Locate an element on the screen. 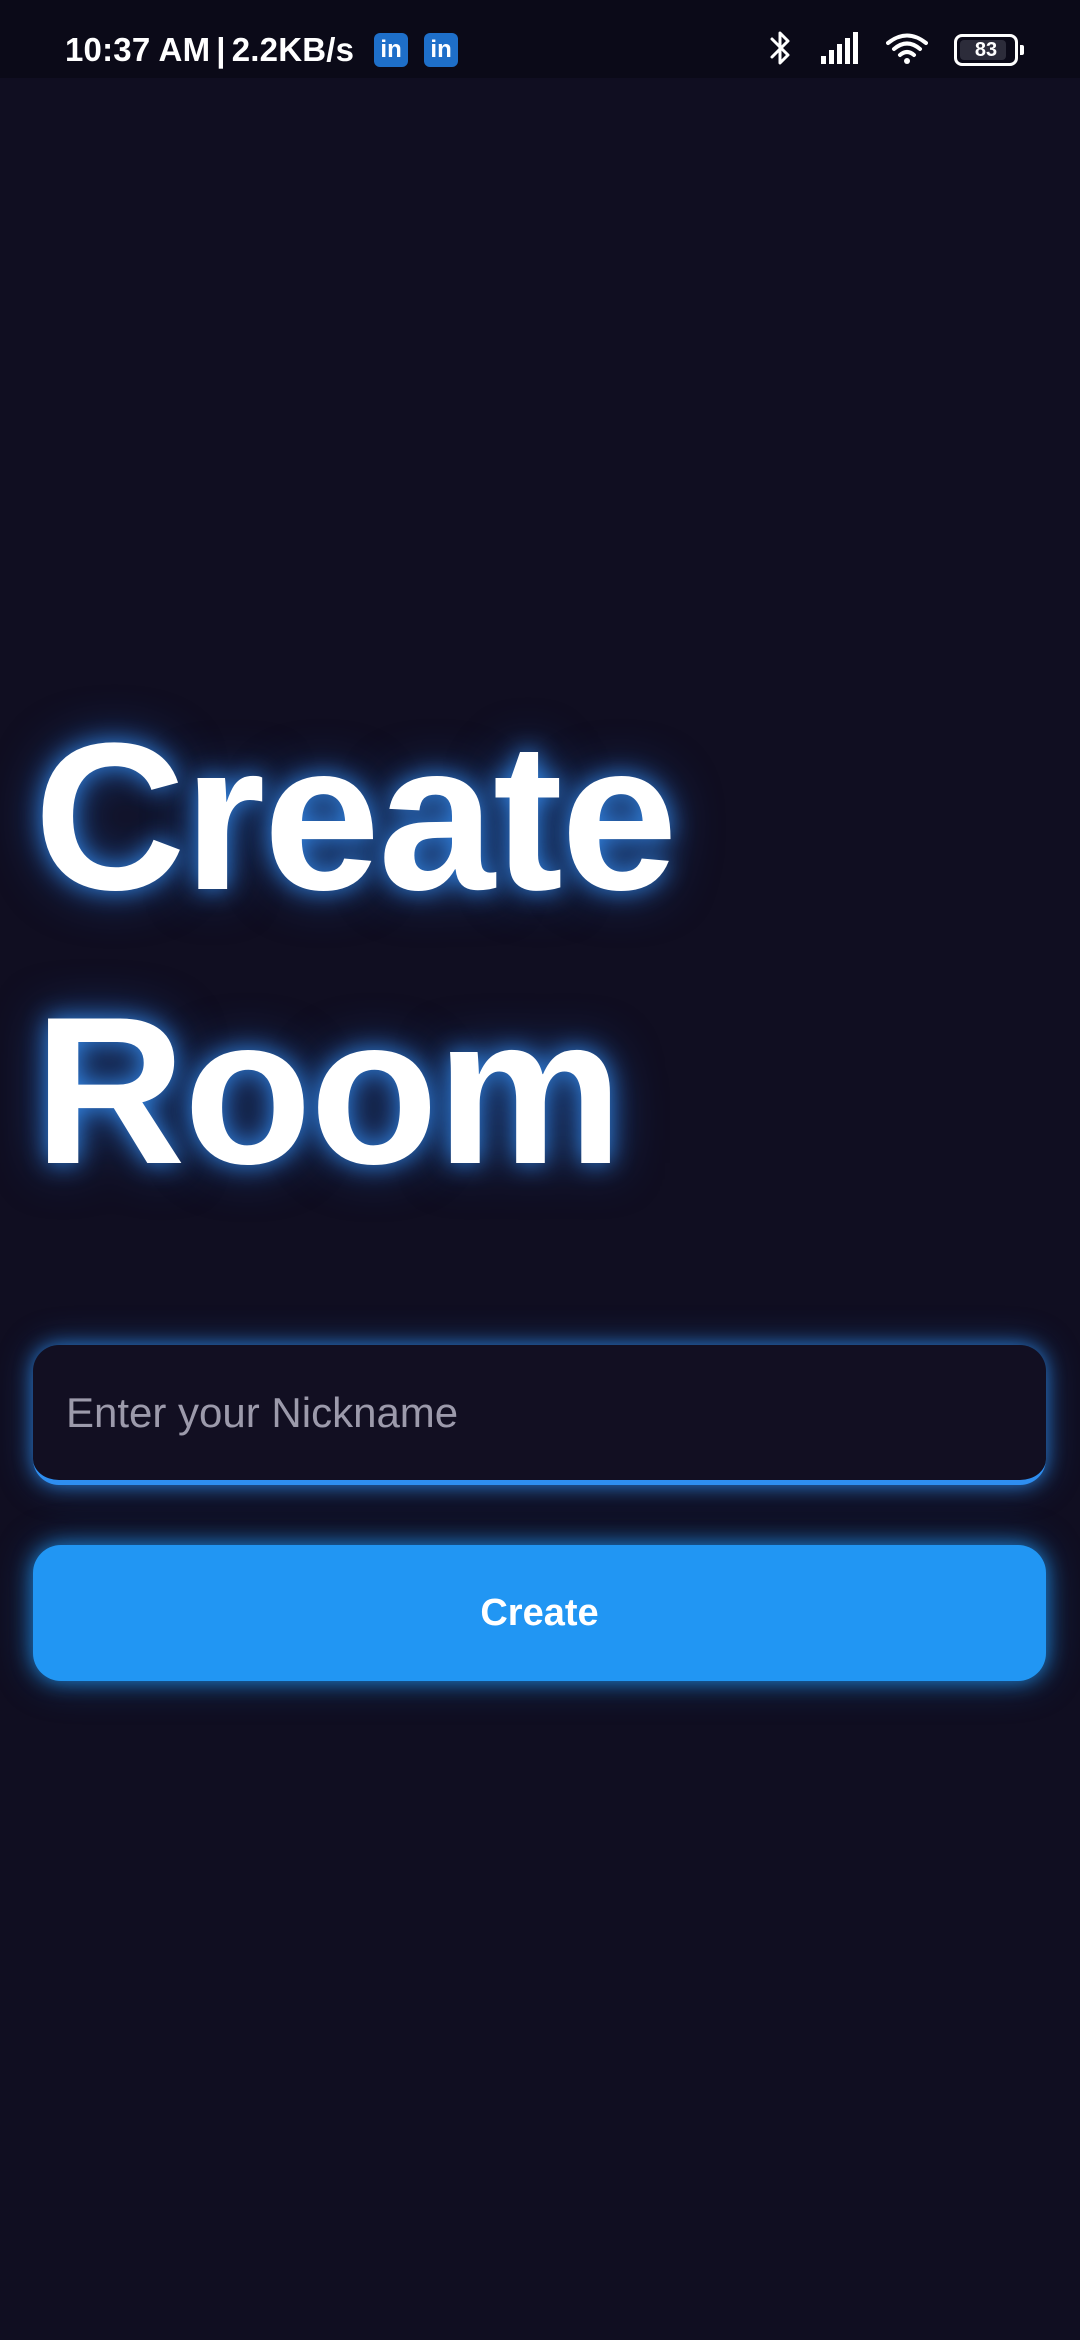 This screenshot has width=1080, height=2340. nickname-input is located at coordinates (539, 1412).